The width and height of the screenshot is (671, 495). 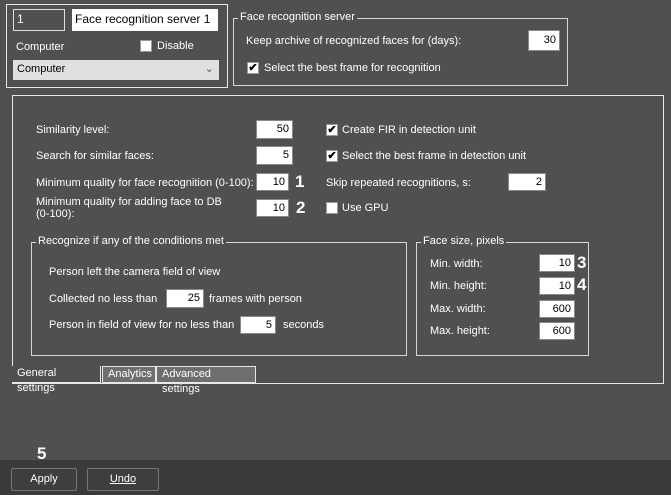 I want to click on max-width-input: 600, so click(x=557, y=309).